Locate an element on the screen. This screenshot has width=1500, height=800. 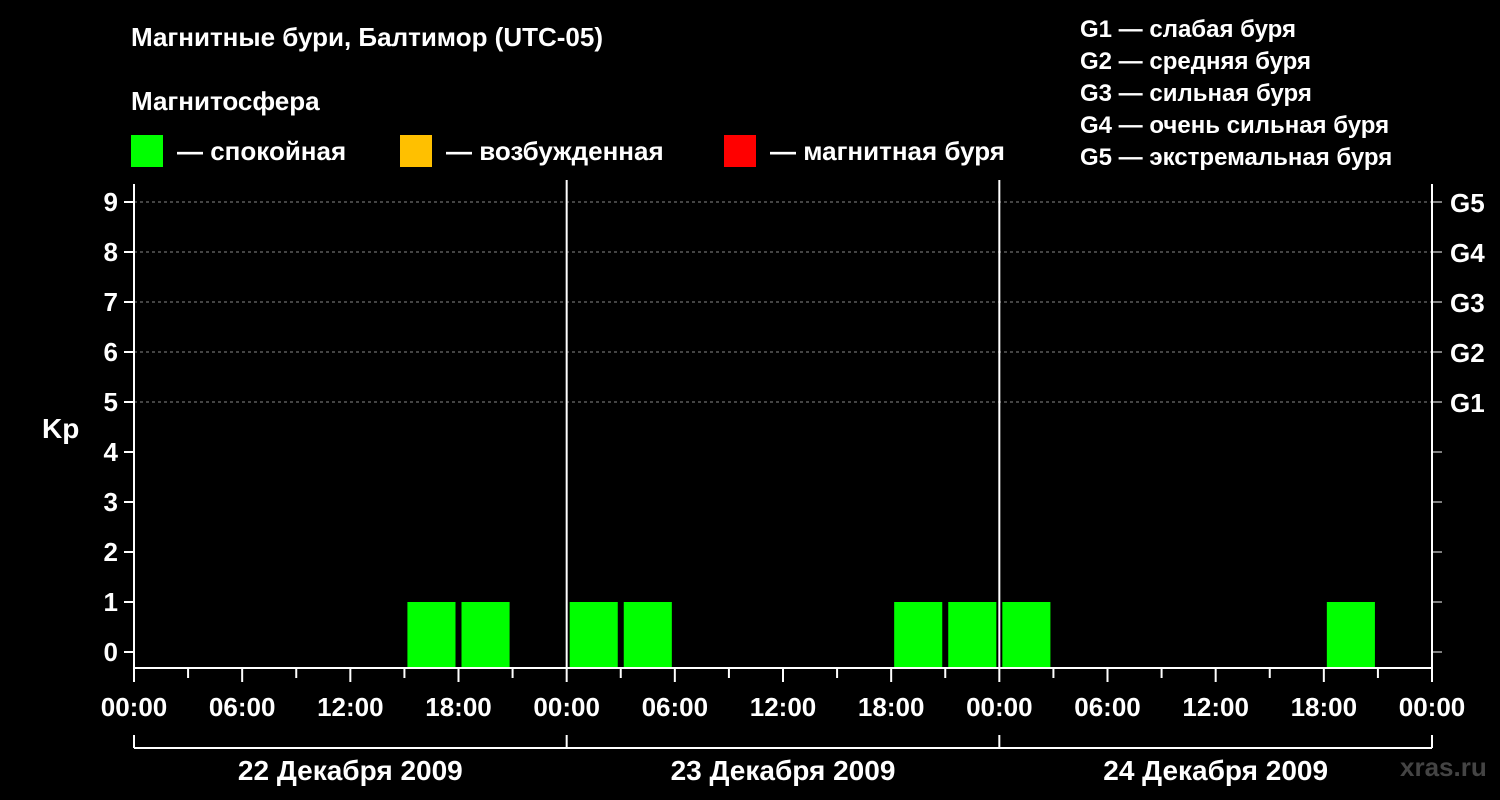
y-axis-label: Kp is located at coordinates (60, 428).